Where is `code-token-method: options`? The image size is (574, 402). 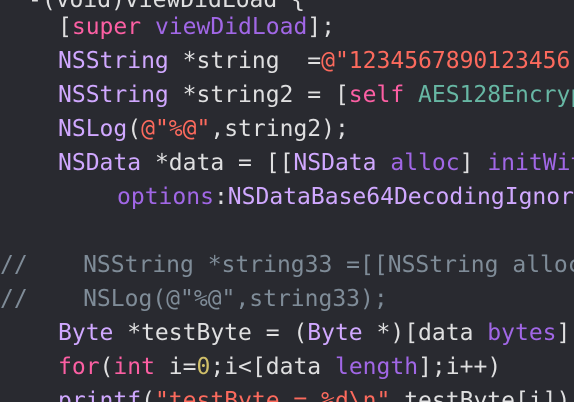
code-token-method: options is located at coordinates (165, 197).